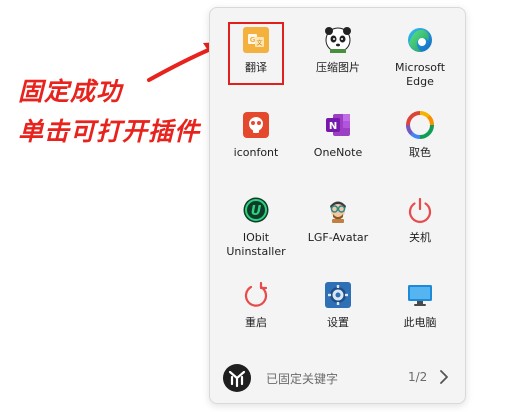  What do you see at coordinates (333, 126) in the screenshot?
I see `svg-text: N` at bounding box center [333, 126].